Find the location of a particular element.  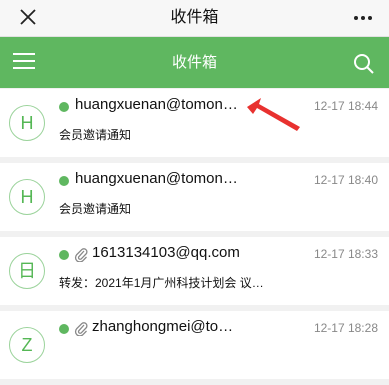

date: 12-17 18:33 is located at coordinates (345, 254).